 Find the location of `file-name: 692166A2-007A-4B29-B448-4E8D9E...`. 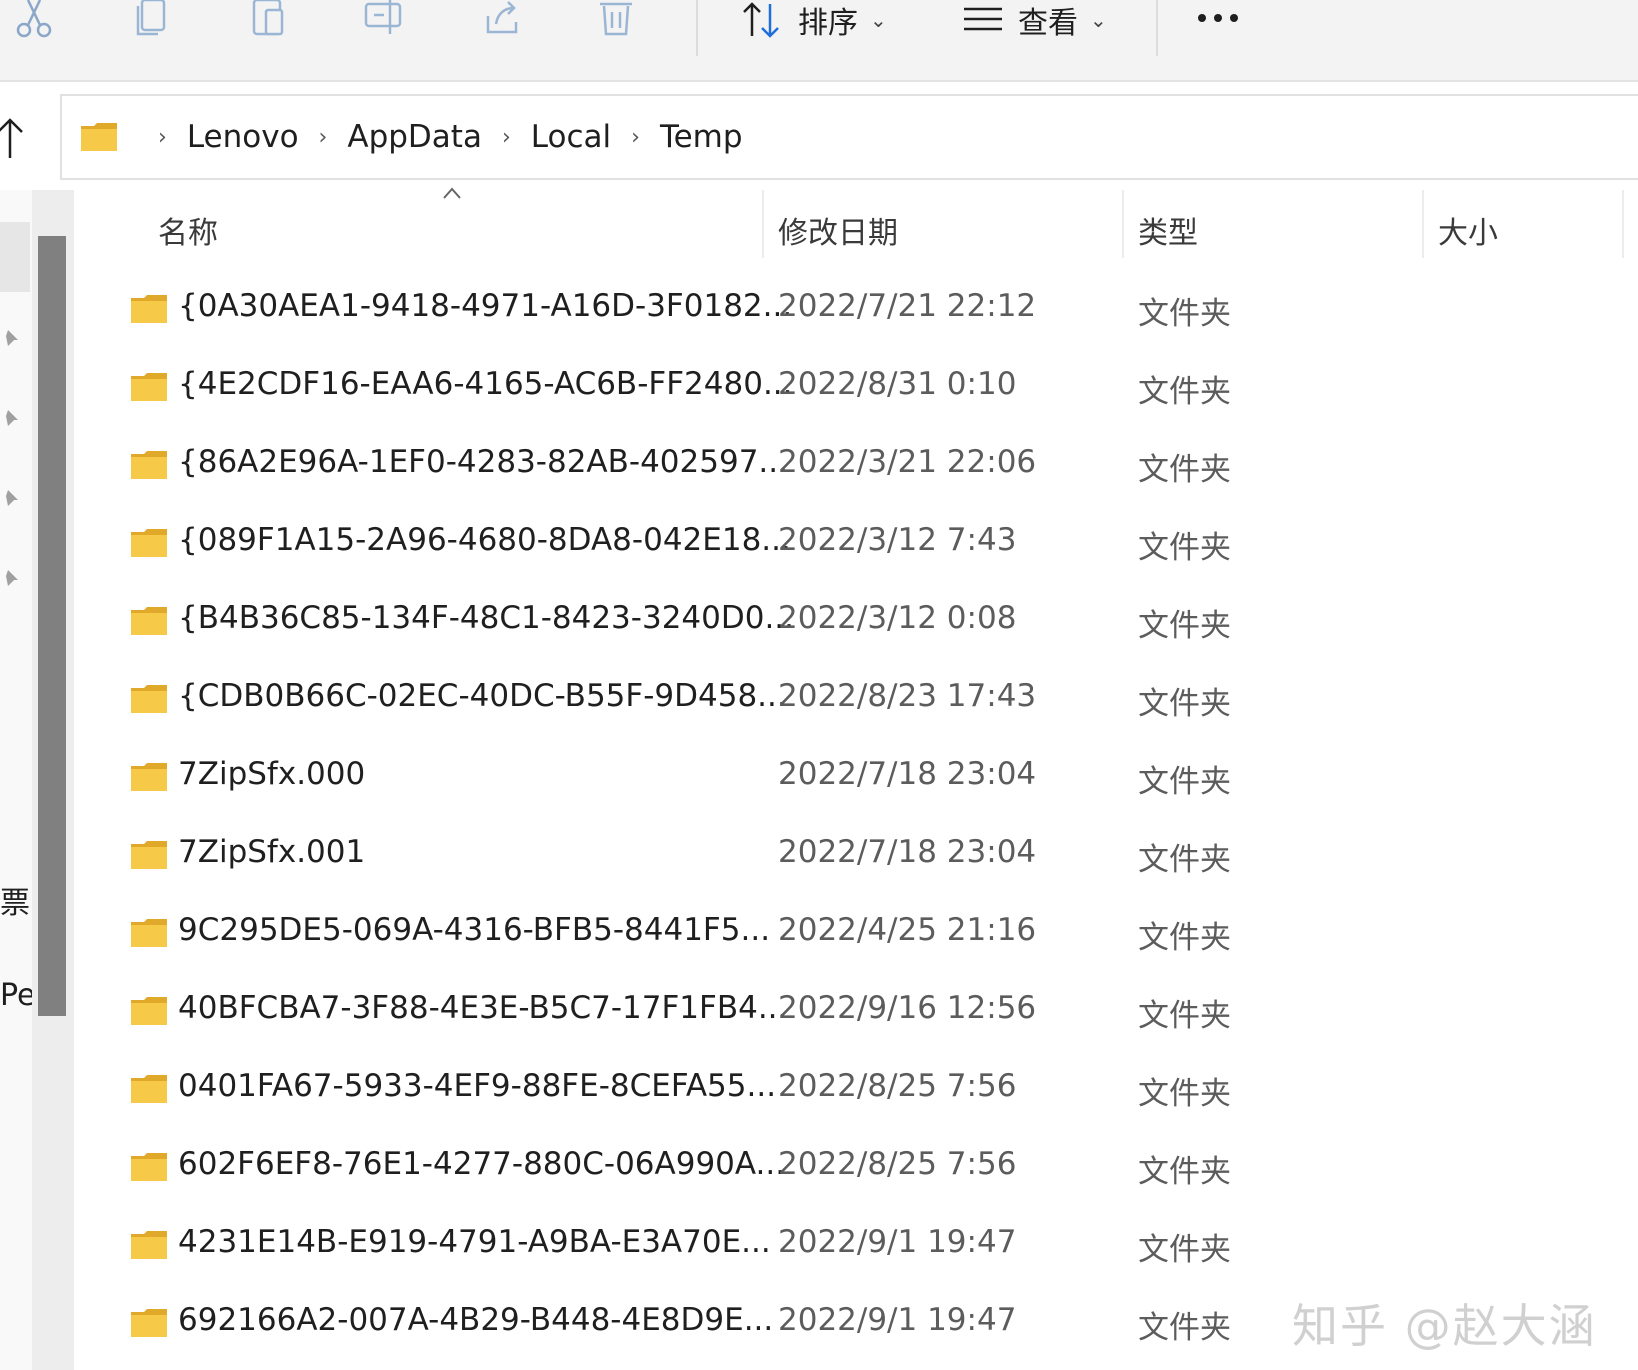

file-name: 692166A2-007A-4B29-B448-4E8D9E... is located at coordinates (476, 1320).